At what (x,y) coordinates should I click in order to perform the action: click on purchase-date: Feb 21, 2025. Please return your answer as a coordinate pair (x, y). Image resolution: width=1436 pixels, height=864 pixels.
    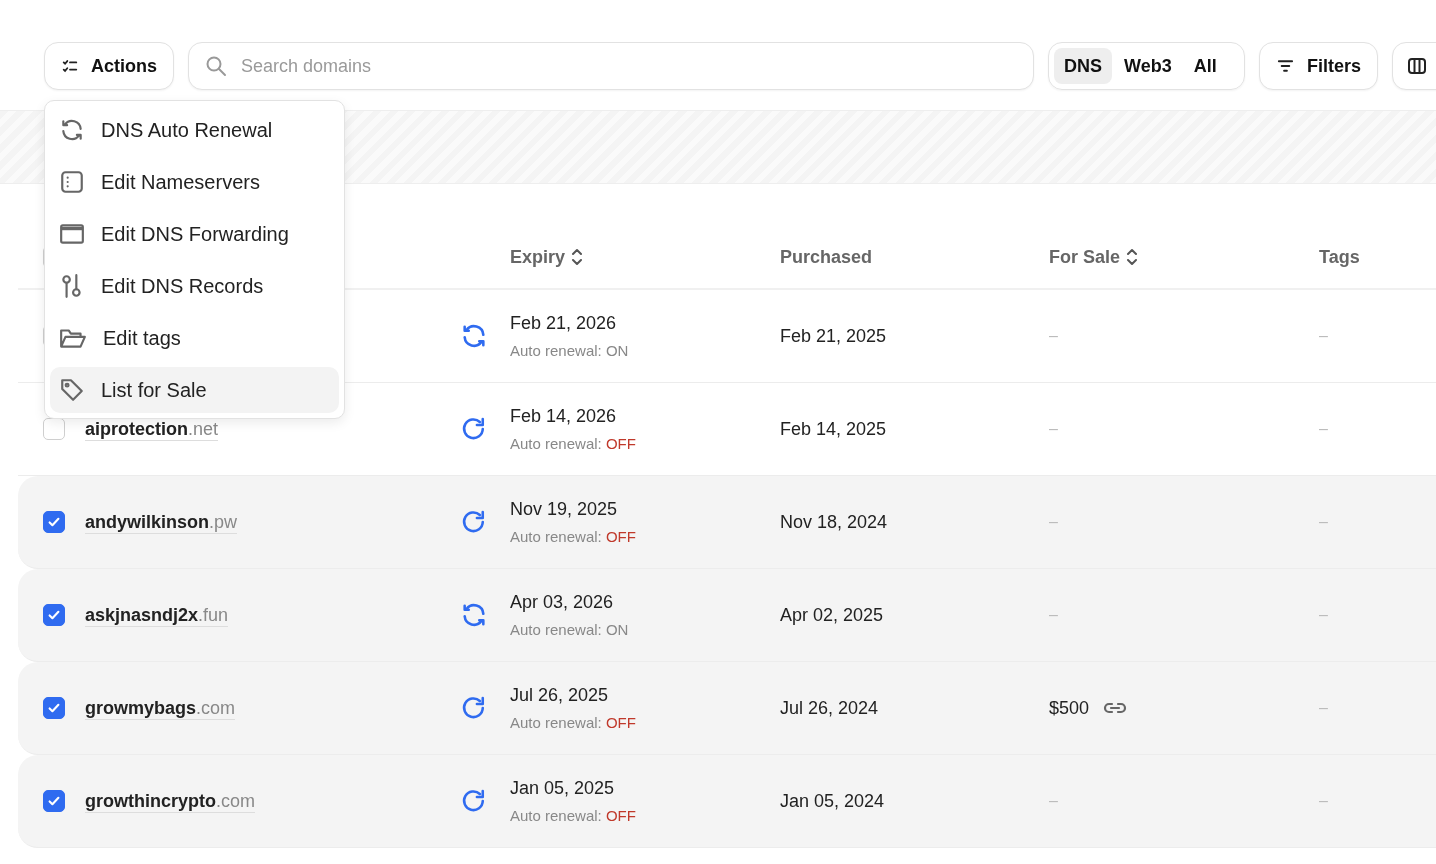
    Looking at the image, I should click on (834, 336).